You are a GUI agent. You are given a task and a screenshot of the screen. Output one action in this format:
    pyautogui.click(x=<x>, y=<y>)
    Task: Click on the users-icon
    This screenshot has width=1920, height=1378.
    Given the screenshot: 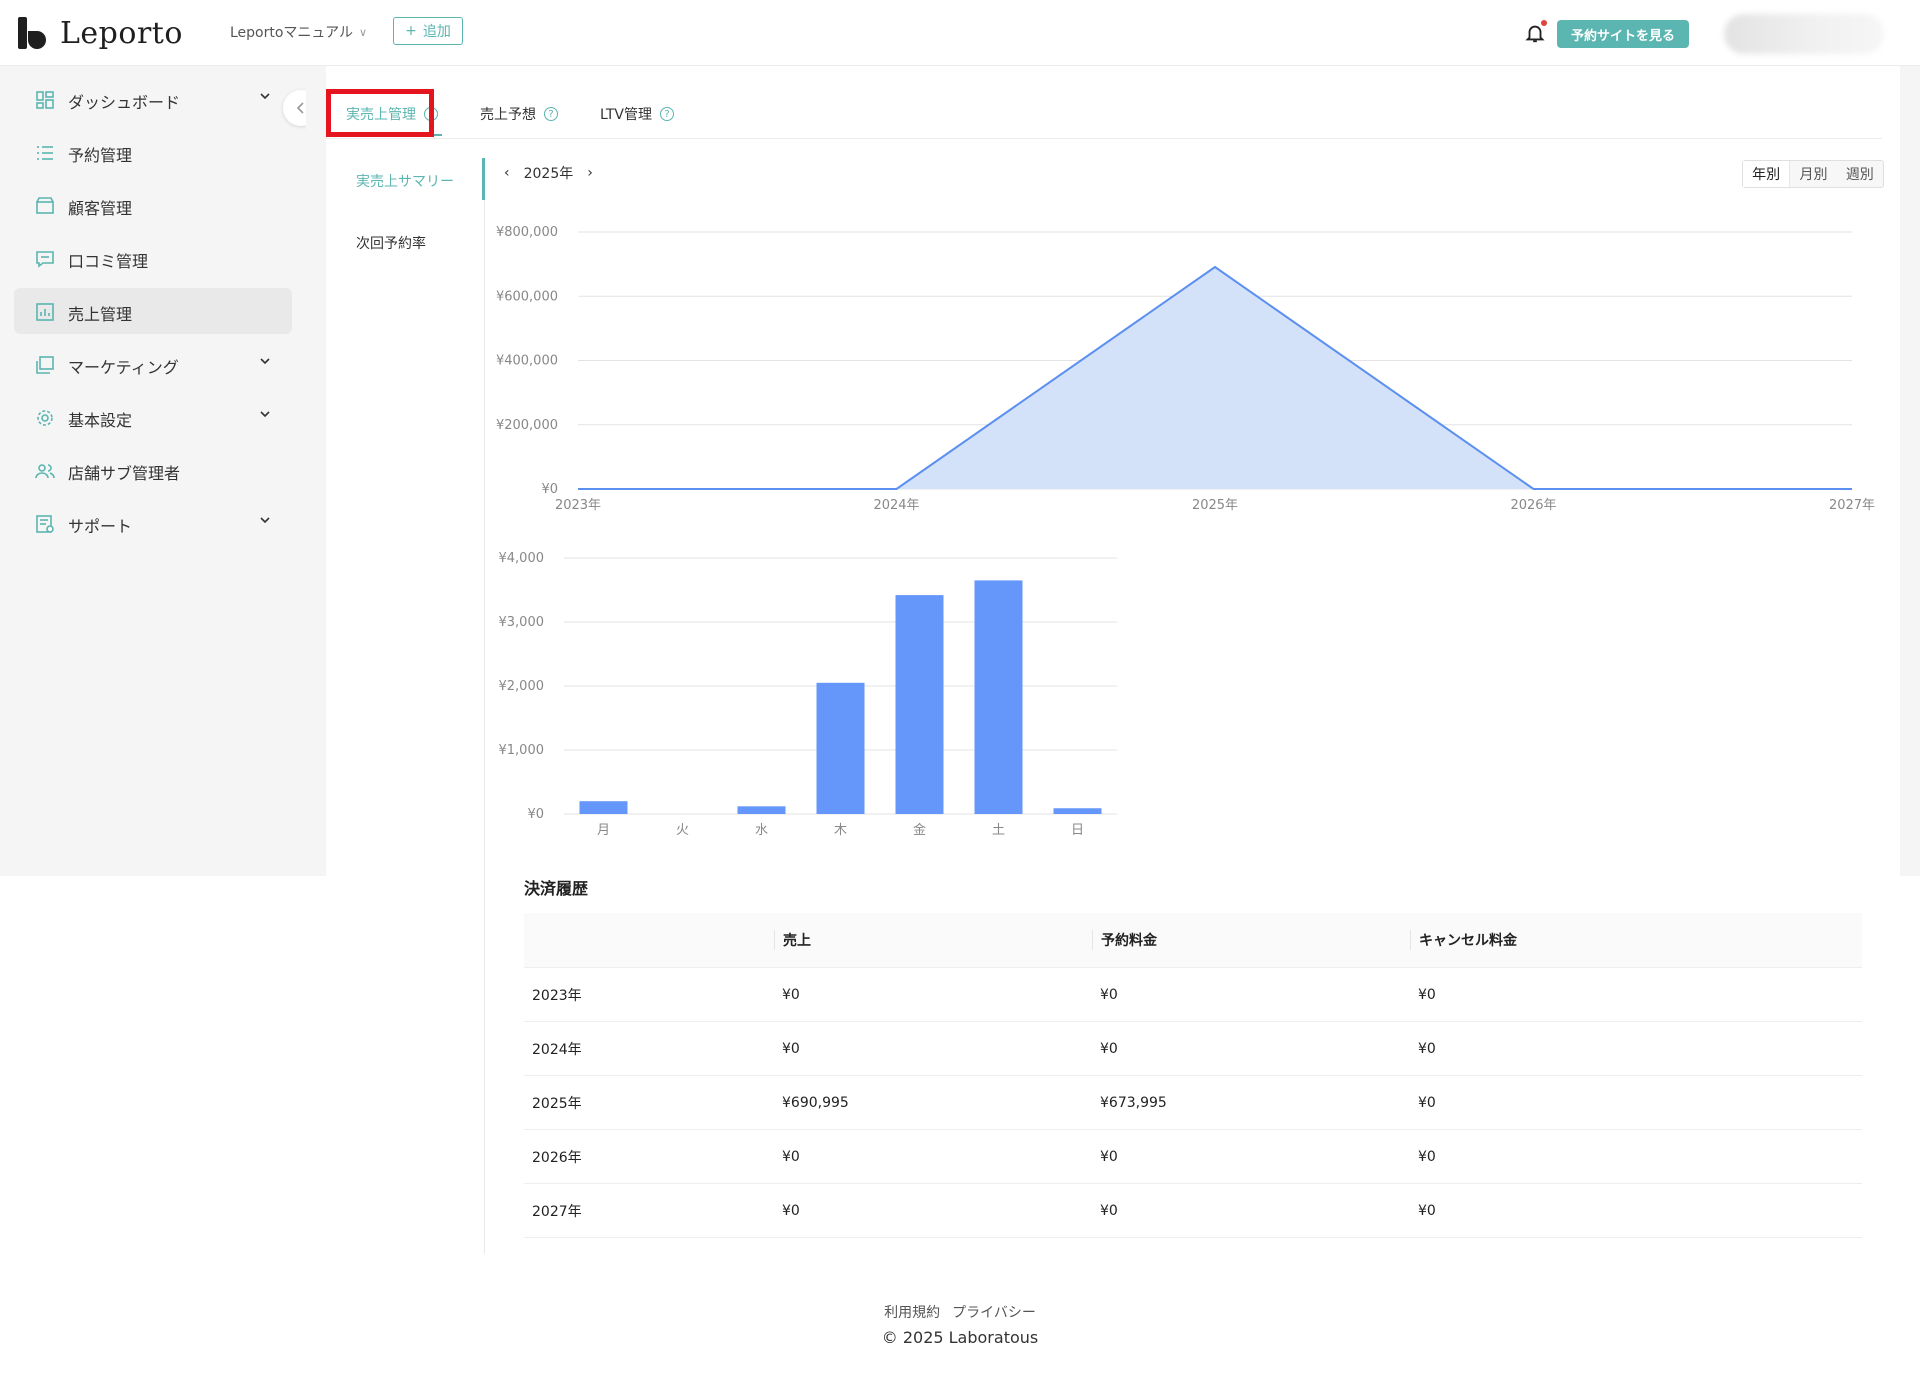 What is the action you would take?
    pyautogui.click(x=45, y=471)
    